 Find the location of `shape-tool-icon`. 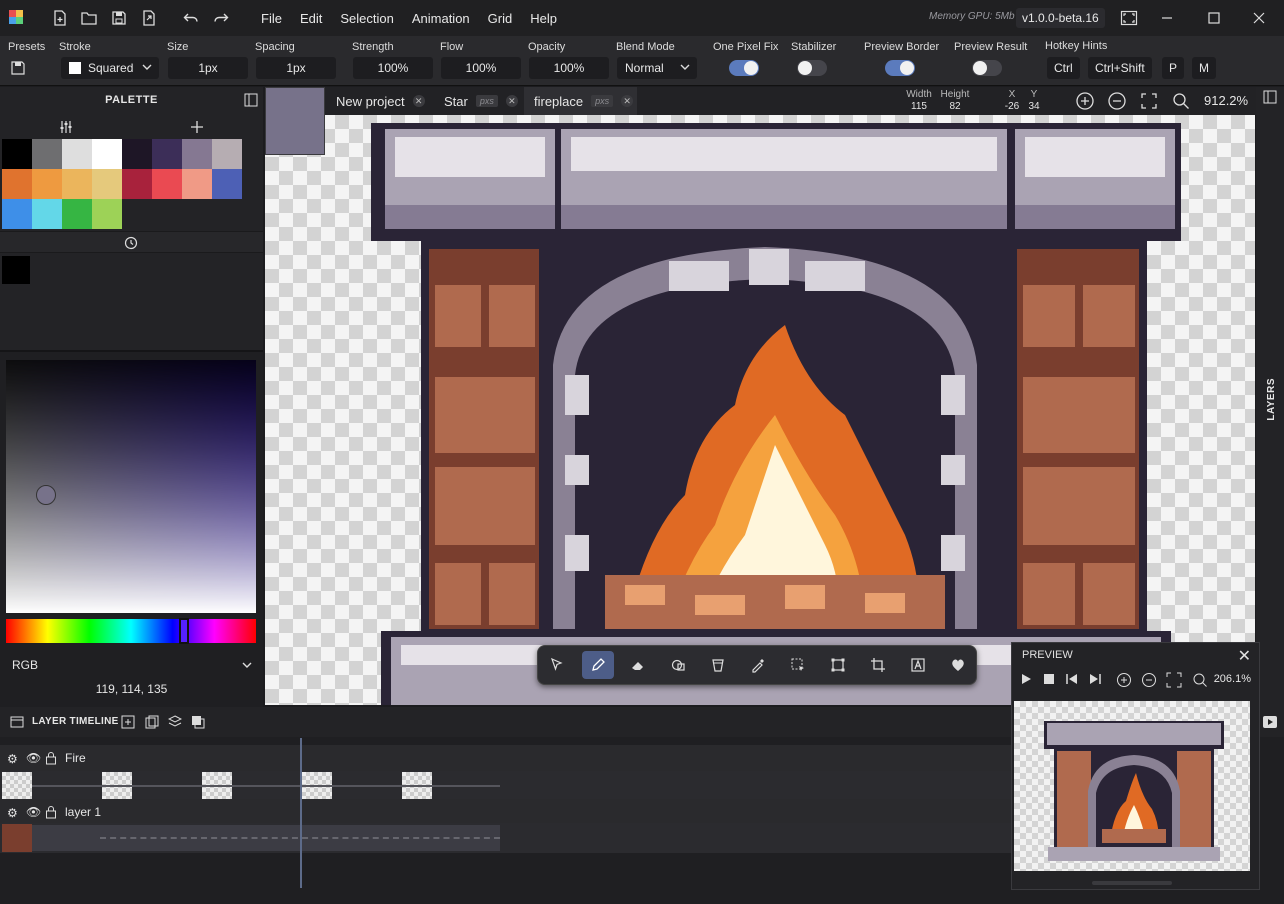

shape-tool-icon is located at coordinates (678, 665).